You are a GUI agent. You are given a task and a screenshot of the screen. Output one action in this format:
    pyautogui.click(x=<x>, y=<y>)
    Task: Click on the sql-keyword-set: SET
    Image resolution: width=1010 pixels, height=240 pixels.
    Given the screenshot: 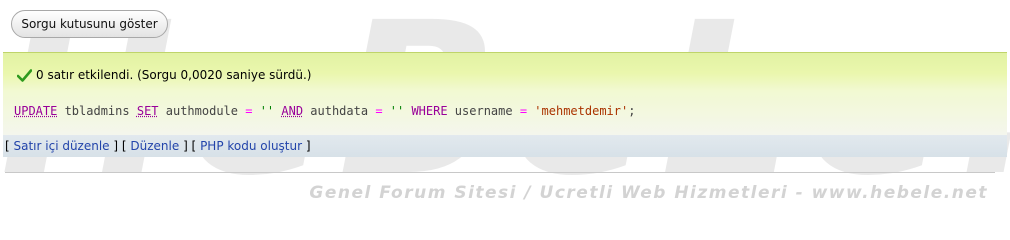 What is the action you would take?
    pyautogui.click(x=148, y=111)
    